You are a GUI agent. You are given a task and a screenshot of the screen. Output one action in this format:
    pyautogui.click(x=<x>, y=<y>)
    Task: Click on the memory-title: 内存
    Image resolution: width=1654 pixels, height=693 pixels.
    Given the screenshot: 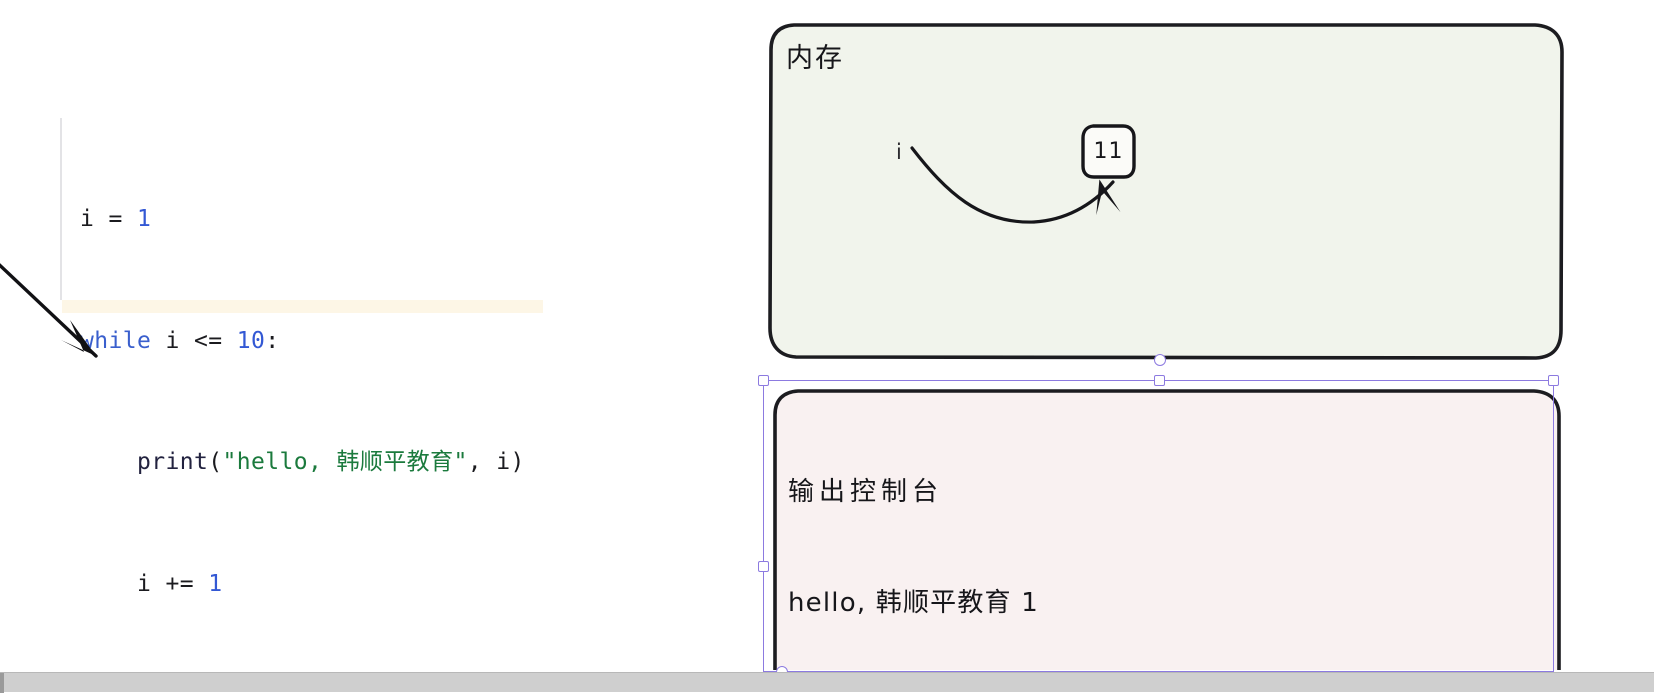 What is the action you would take?
    pyautogui.click(x=815, y=58)
    